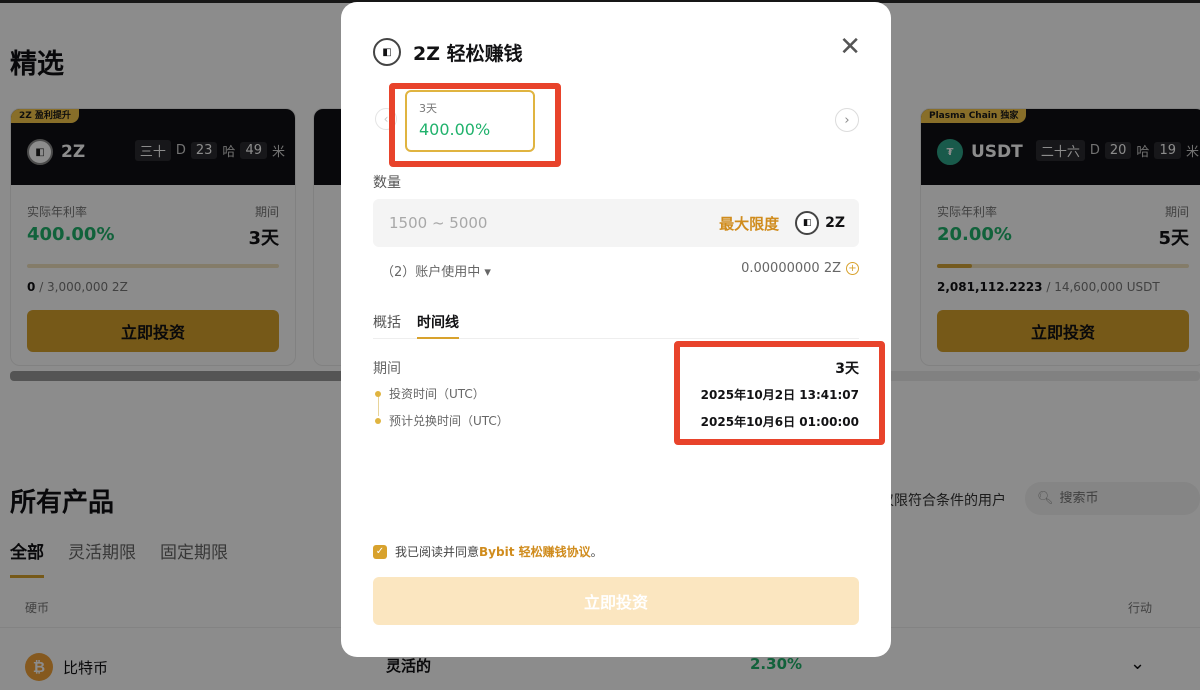 The image size is (1200, 690). Describe the element at coordinates (438, 325) in the screenshot. I see `tab-timeline: 时间线` at that location.